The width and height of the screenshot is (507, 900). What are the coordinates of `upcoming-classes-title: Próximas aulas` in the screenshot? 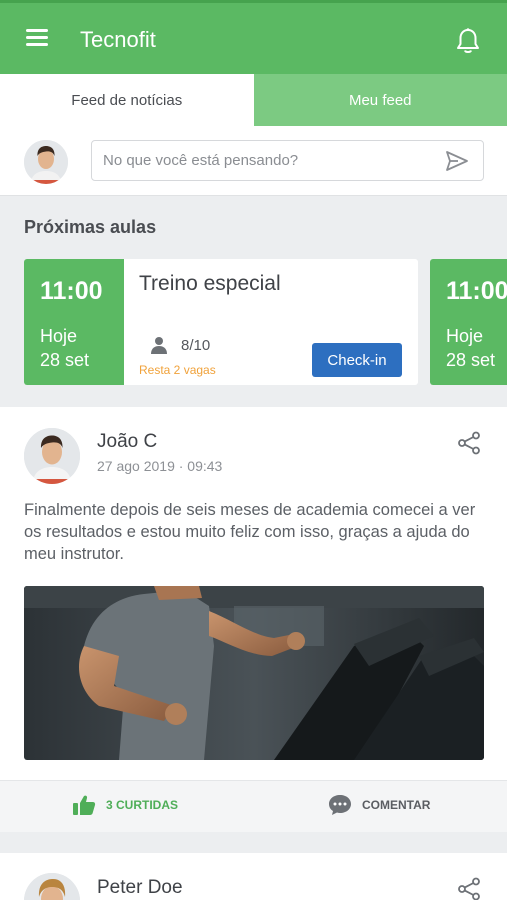 It's located at (90, 227).